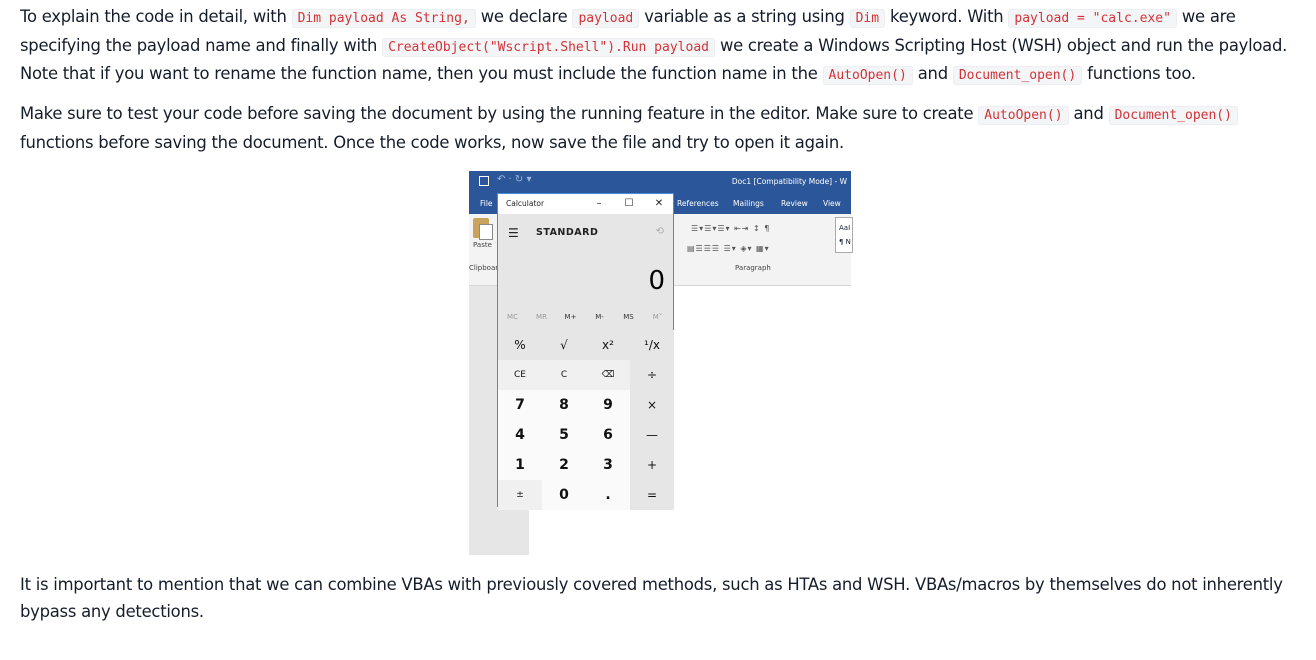 The image size is (1316, 660). Describe the element at coordinates (652, 345) in the screenshot. I see `key-reciprocal: ¹/x` at that location.